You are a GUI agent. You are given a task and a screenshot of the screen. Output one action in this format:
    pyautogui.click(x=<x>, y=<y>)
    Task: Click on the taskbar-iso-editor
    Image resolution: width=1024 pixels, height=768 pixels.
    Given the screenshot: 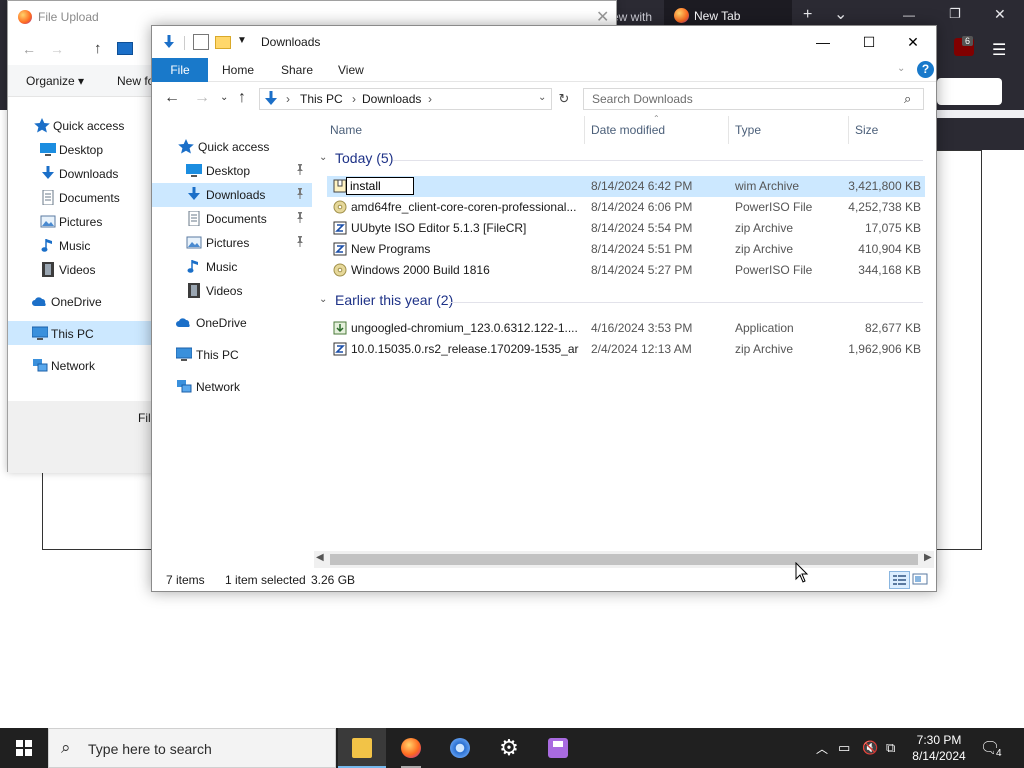 What is the action you would take?
    pyautogui.click(x=558, y=748)
    